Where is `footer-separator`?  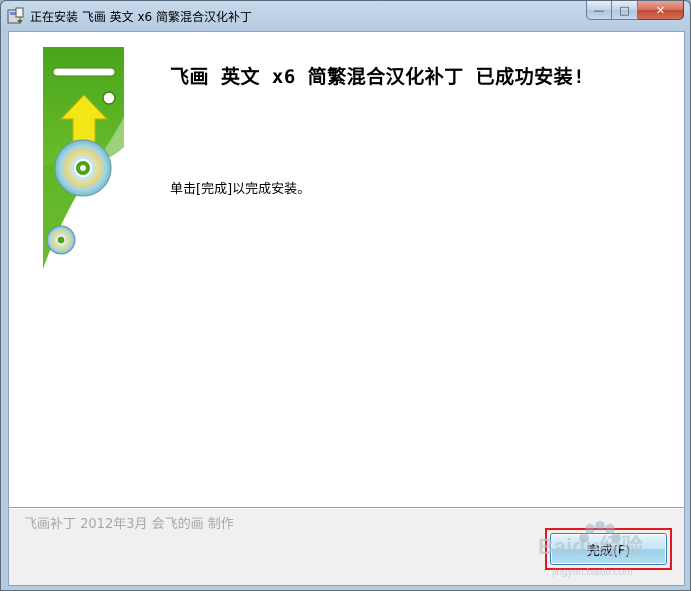 footer-separator is located at coordinates (346, 508).